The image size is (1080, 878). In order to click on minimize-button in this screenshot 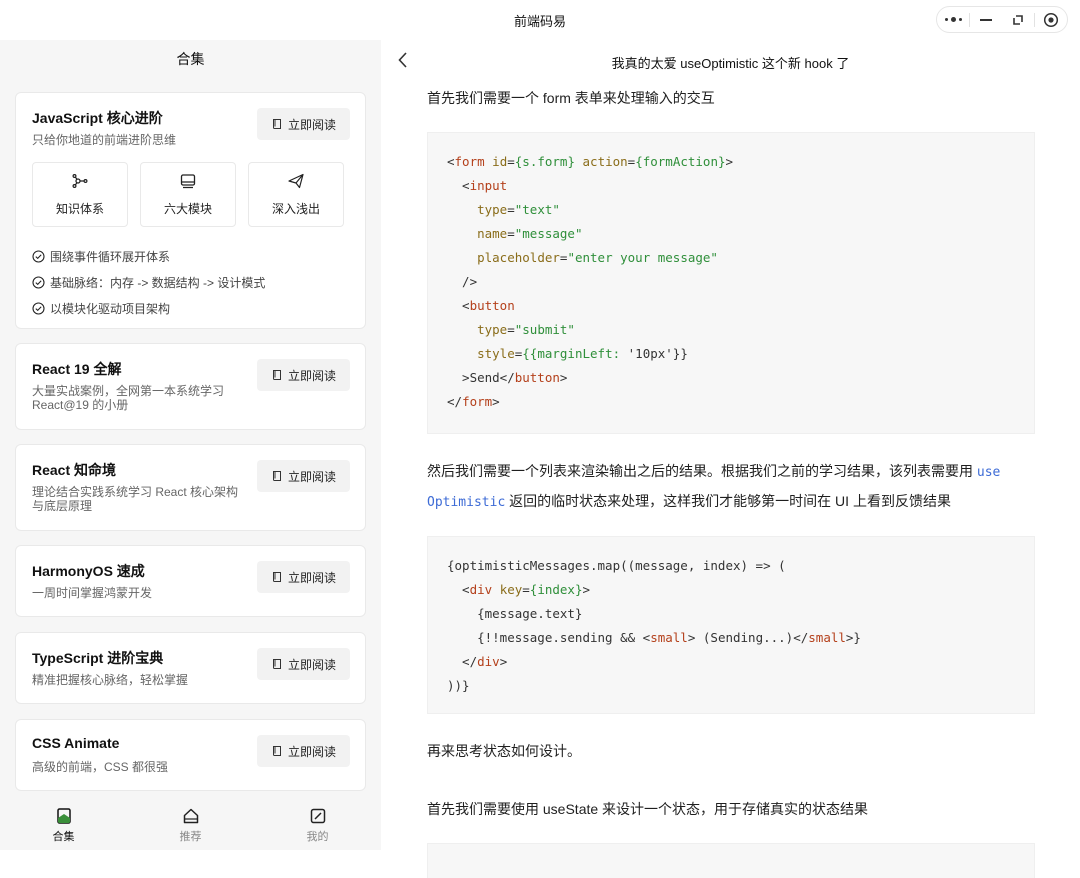, I will do `click(986, 19)`.